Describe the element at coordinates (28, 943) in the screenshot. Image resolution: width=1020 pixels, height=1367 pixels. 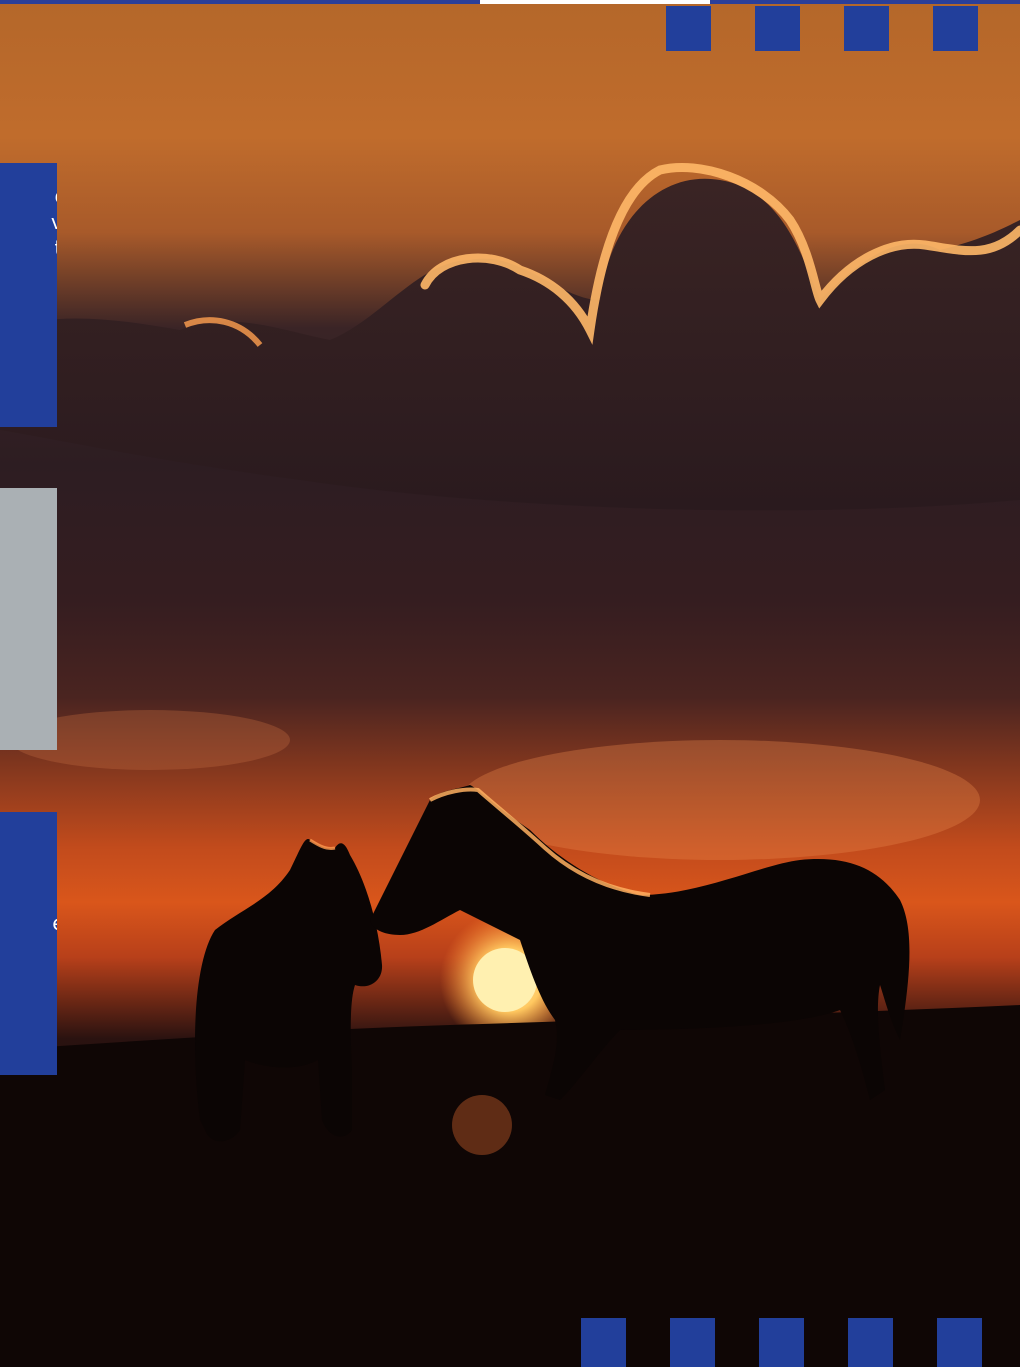
I see `text-panel-third: r- e, e es` at that location.